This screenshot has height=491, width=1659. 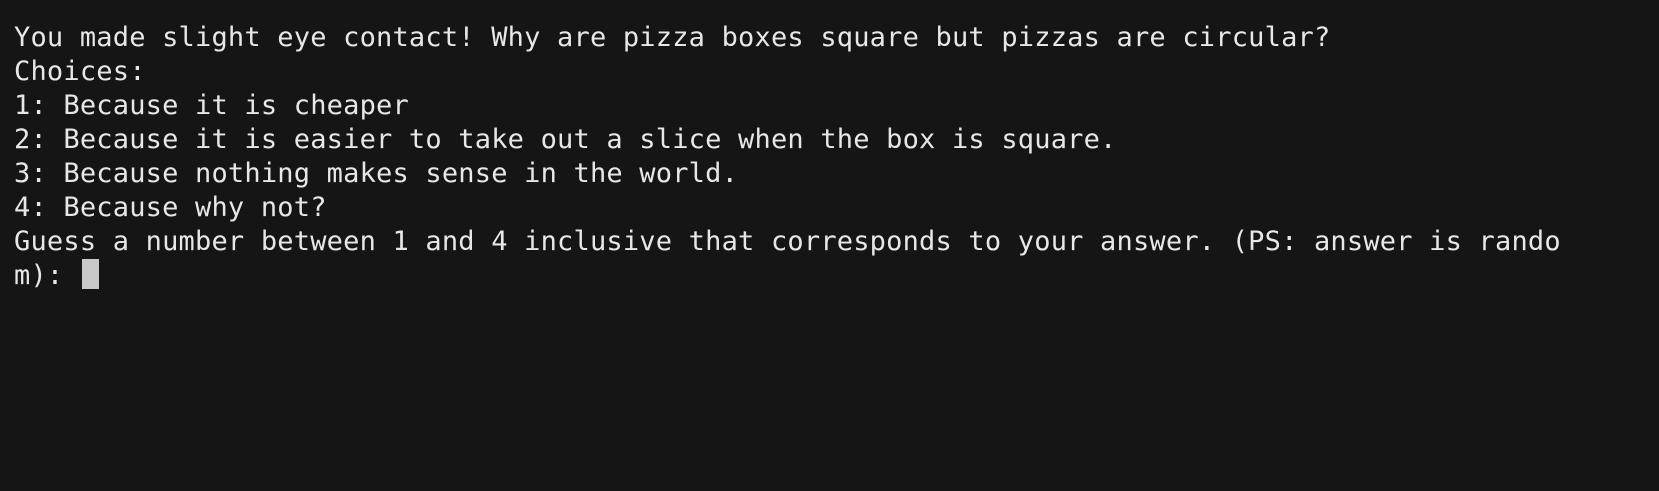 I want to click on guess-prompt-wrap: m):, so click(x=47, y=275).